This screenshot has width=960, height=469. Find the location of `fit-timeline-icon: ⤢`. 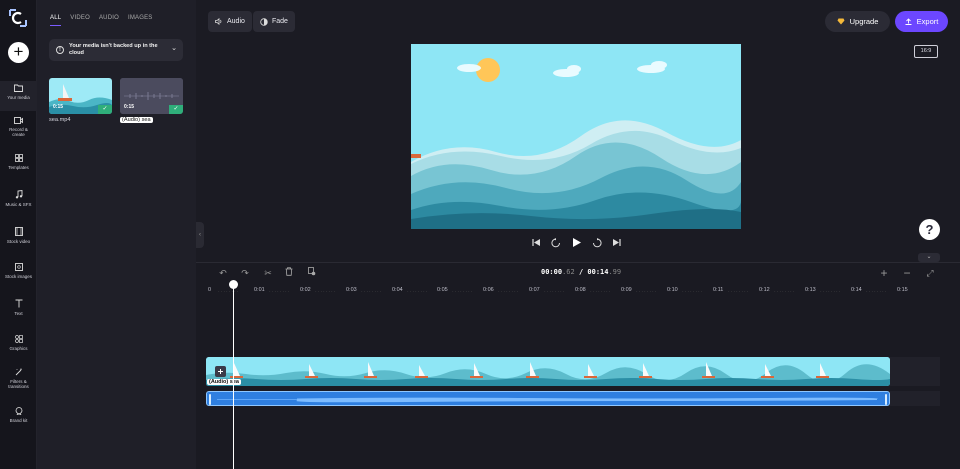

fit-timeline-icon: ⤢ is located at coordinates (930, 273).